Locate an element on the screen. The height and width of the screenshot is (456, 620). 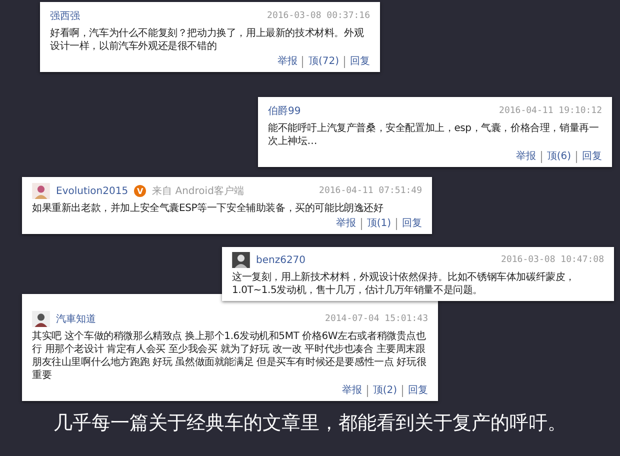
comment-action-link: 顶(72) is located at coordinates (323, 62).